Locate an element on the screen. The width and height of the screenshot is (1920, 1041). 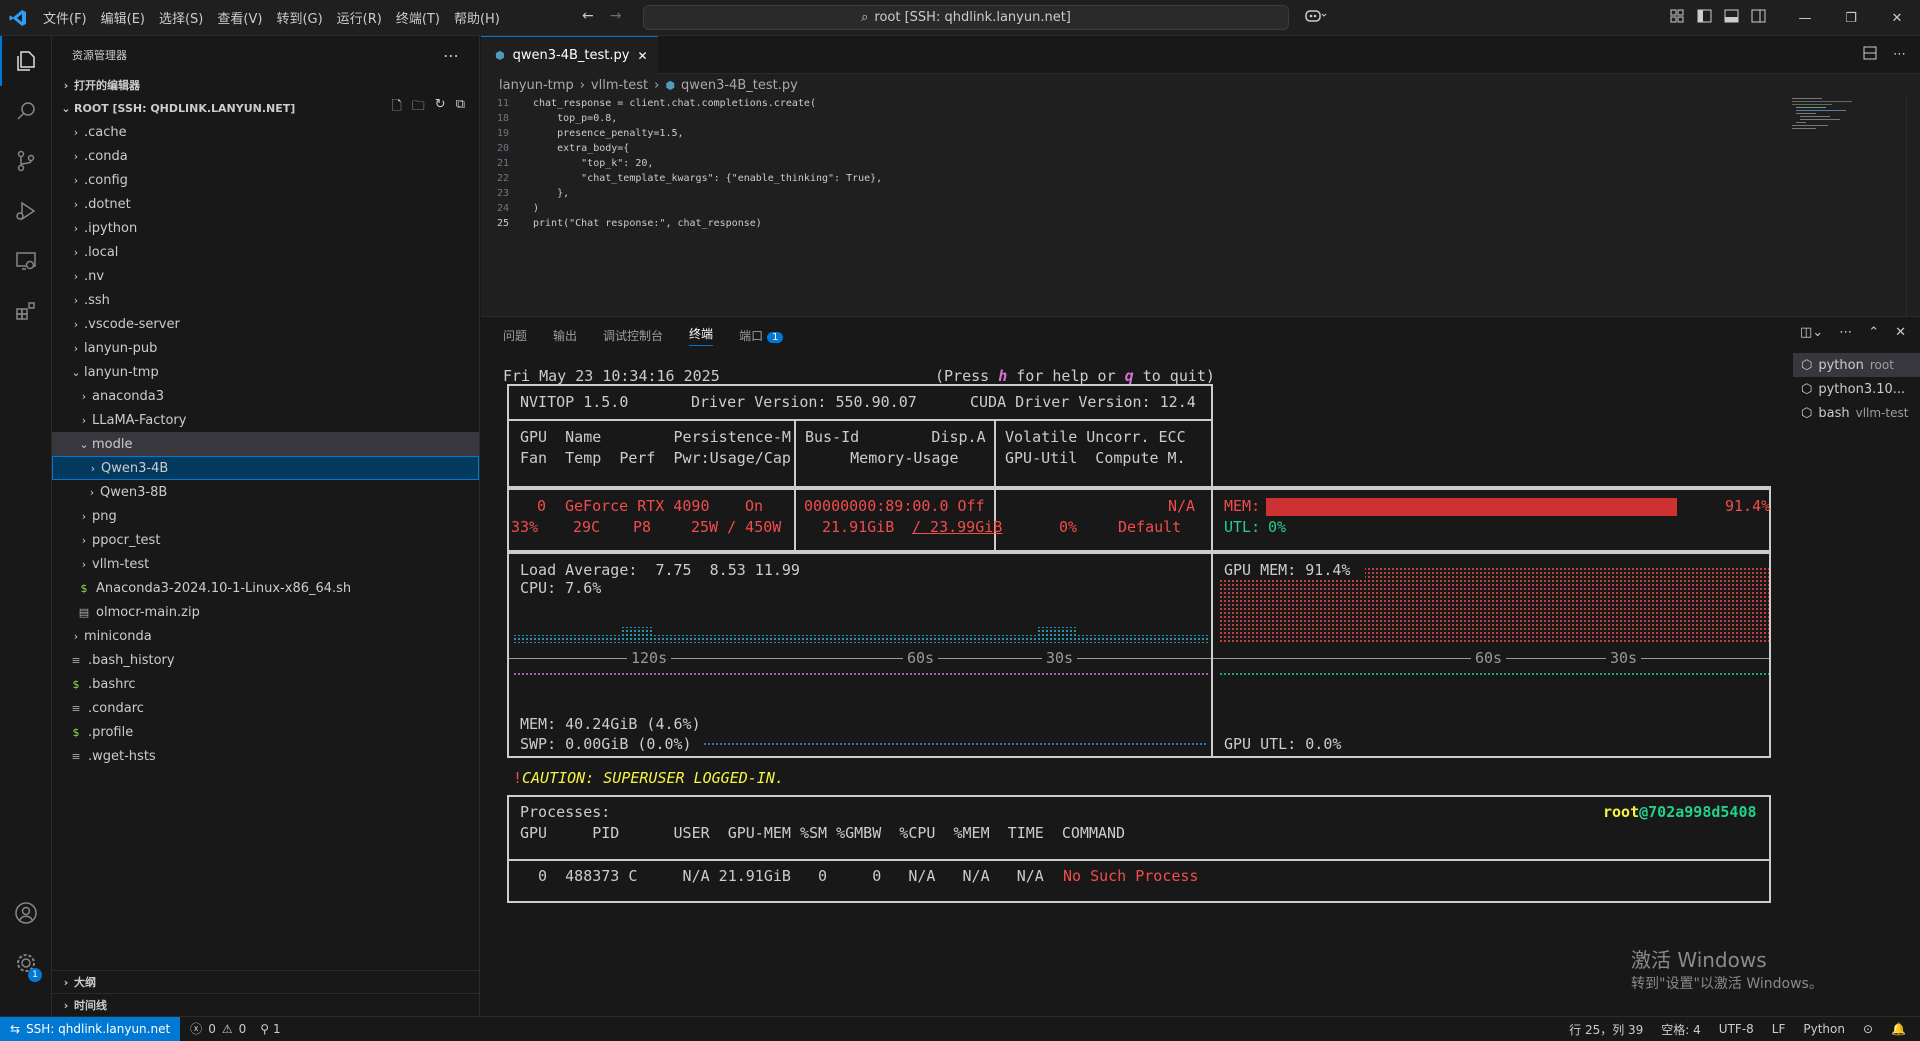
tree-item: › LLaMA-Factory is located at coordinates (265, 420).